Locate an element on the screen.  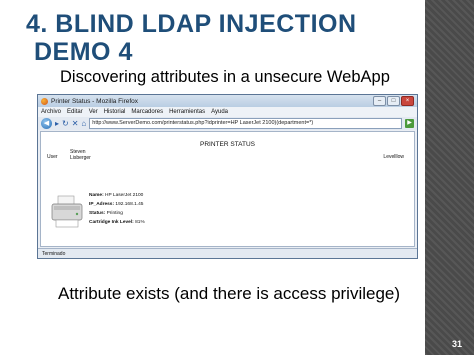
level-label: Levelllow is located at coordinates (393, 157).